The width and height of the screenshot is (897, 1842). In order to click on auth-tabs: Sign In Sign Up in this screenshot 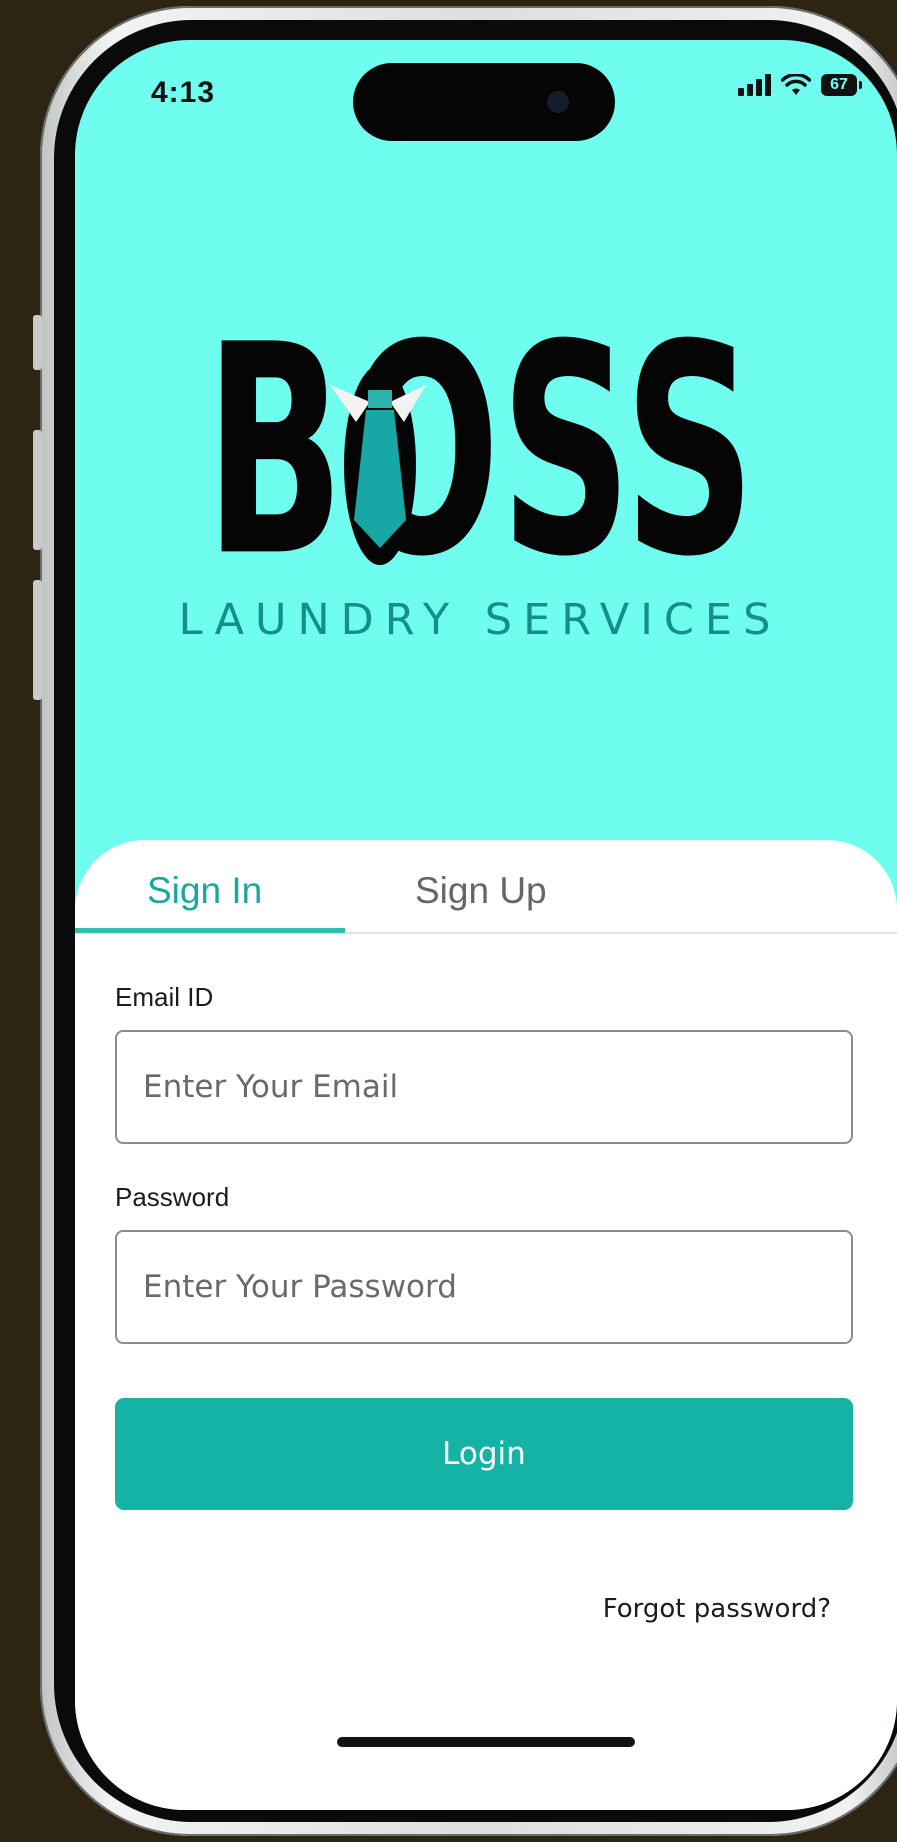, I will do `click(486, 887)`.